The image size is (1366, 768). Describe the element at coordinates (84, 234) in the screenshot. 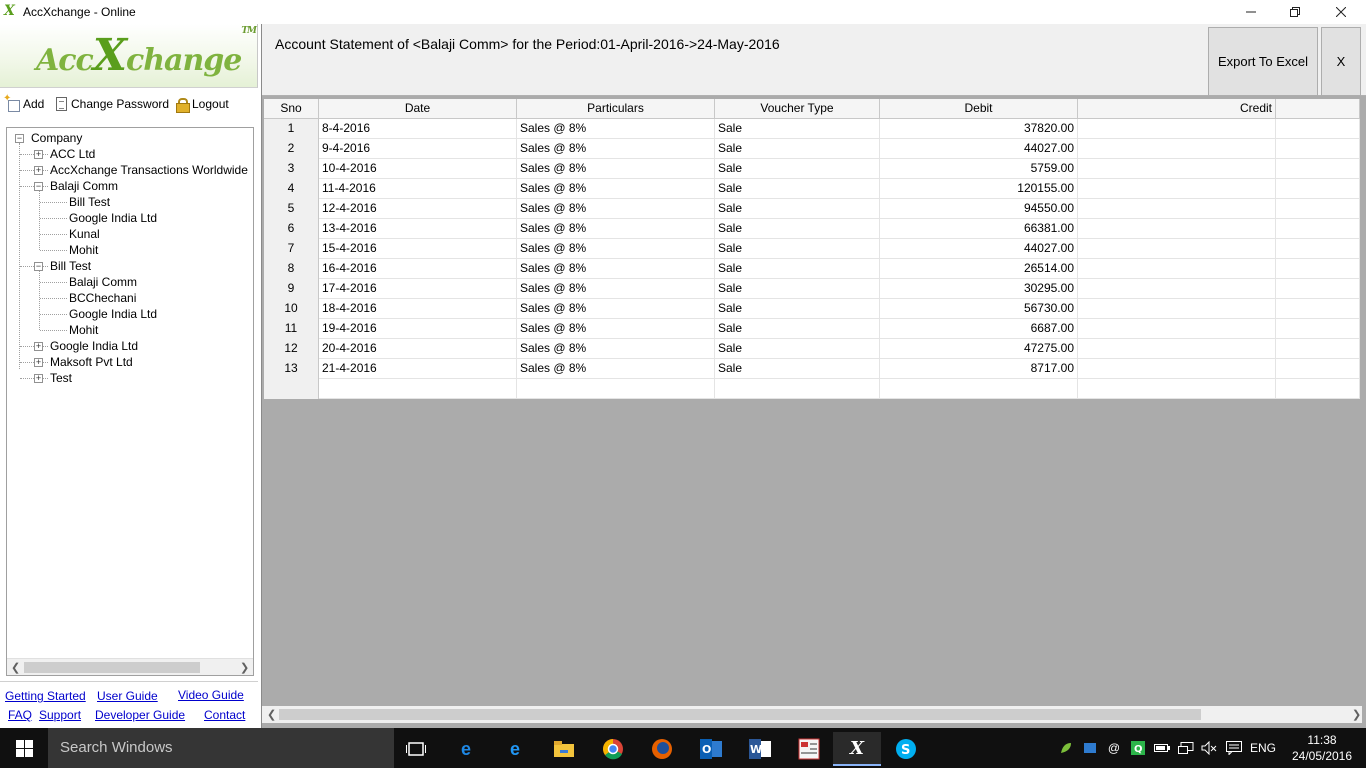

I see `tree-item: Kunal` at that location.